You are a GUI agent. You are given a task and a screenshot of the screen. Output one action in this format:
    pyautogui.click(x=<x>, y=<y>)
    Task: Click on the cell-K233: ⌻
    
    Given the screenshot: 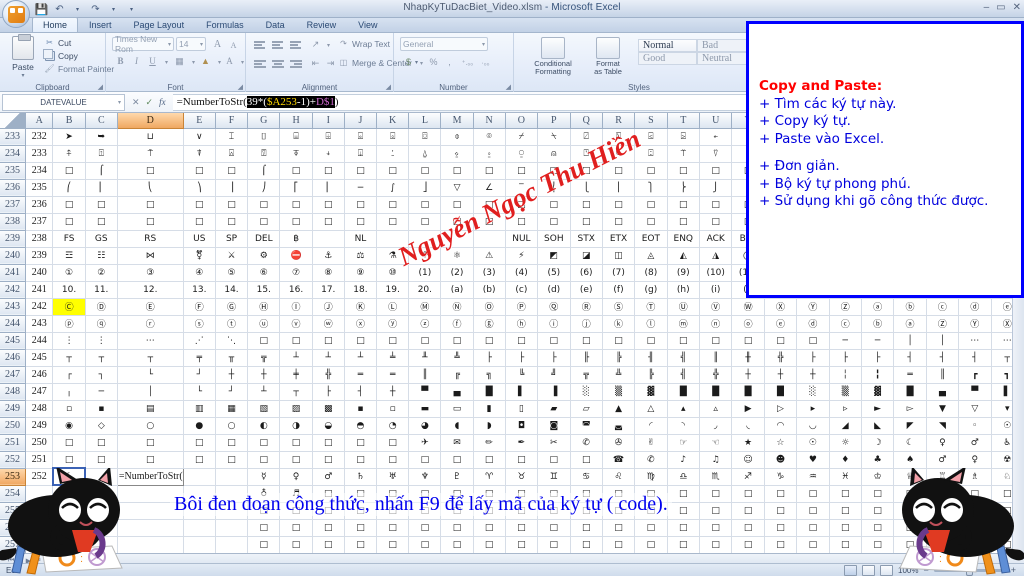 What is the action you would take?
    pyautogui.click(x=393, y=137)
    